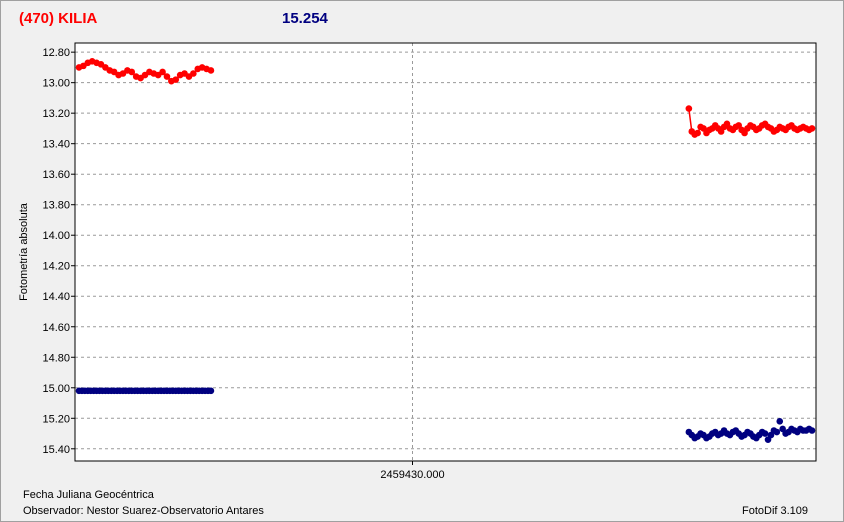  I want to click on y-tick-label: 14.40, so click(56, 297).